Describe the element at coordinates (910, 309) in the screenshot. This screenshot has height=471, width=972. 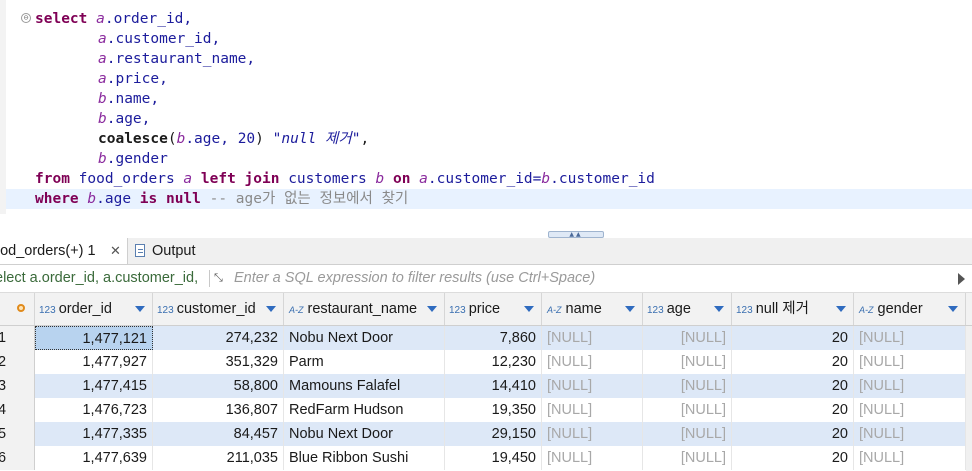
I see `column-header-gender: A-Z gender` at that location.